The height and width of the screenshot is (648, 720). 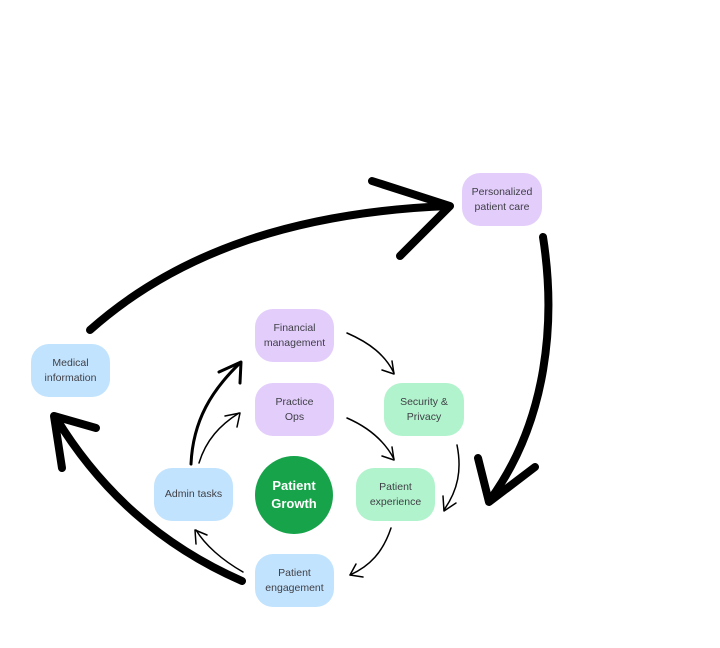 I want to click on node-label: Patient experience, so click(x=395, y=494).